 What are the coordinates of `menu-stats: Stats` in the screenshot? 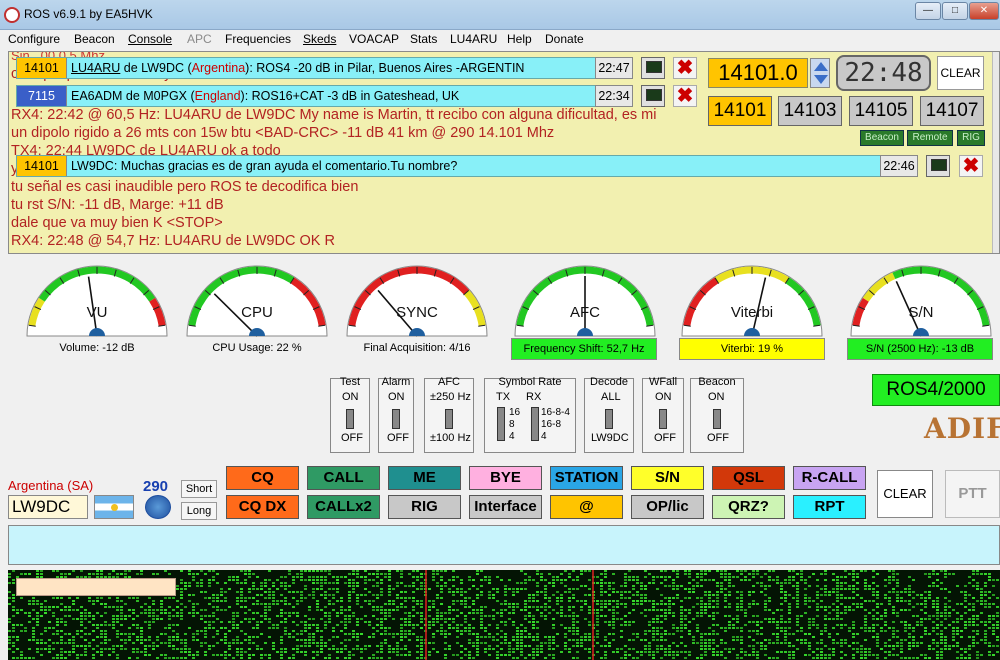 It's located at (423, 39).